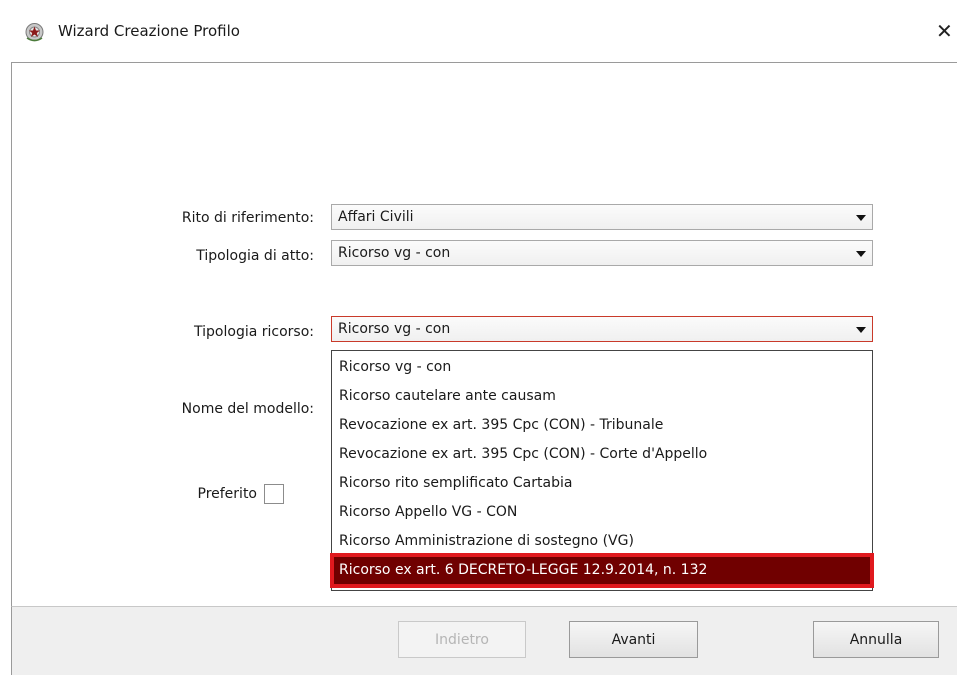 The width and height of the screenshot is (957, 675). What do you see at coordinates (254, 332) in the screenshot?
I see `tipologia-ricorso-label: Tipologia ricorso:` at bounding box center [254, 332].